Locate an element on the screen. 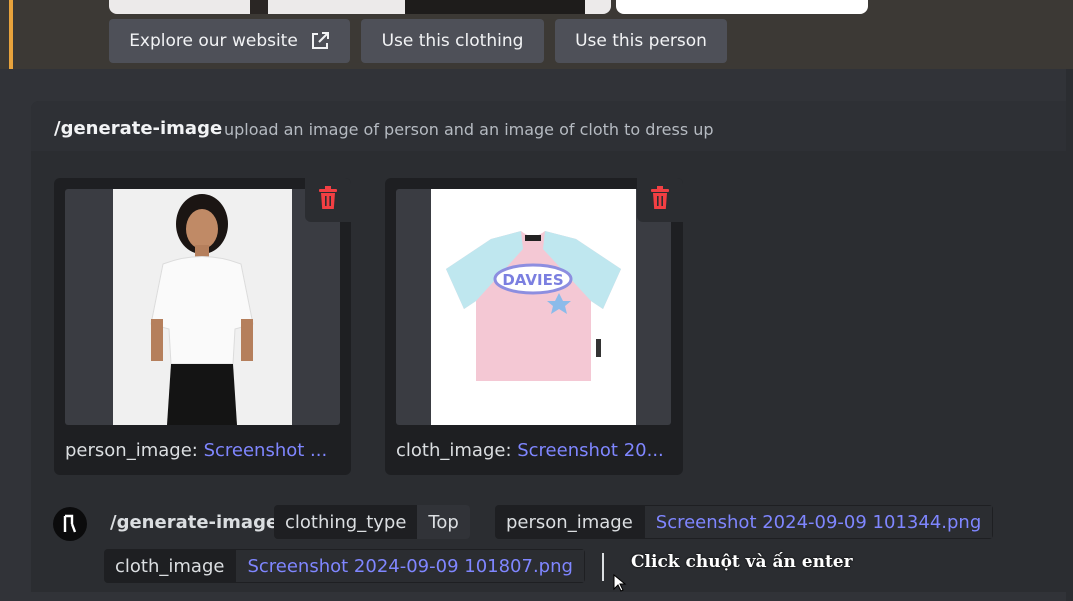  instruction-overlay: Click chuột và ấn enter is located at coordinates (742, 562).